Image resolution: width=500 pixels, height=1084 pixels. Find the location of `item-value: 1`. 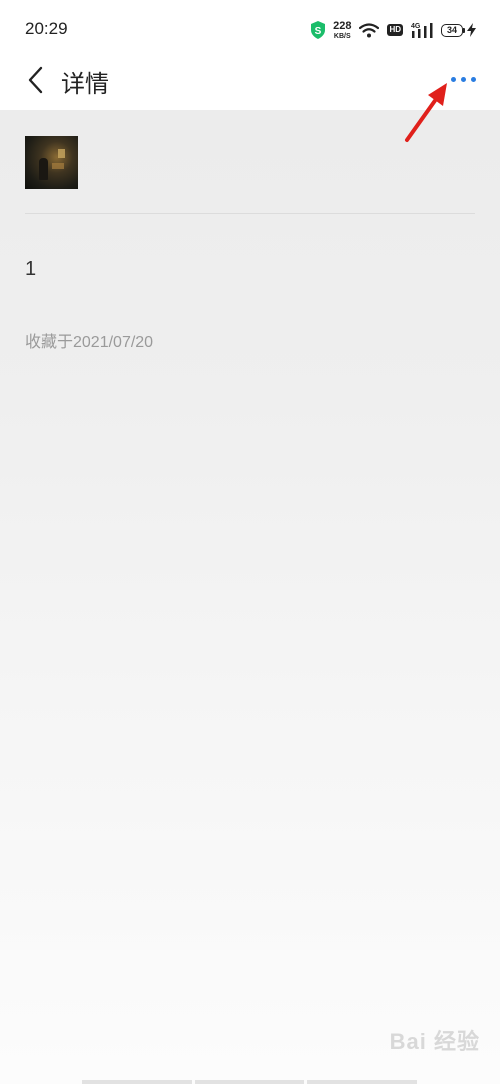

item-value: 1 is located at coordinates (31, 269).